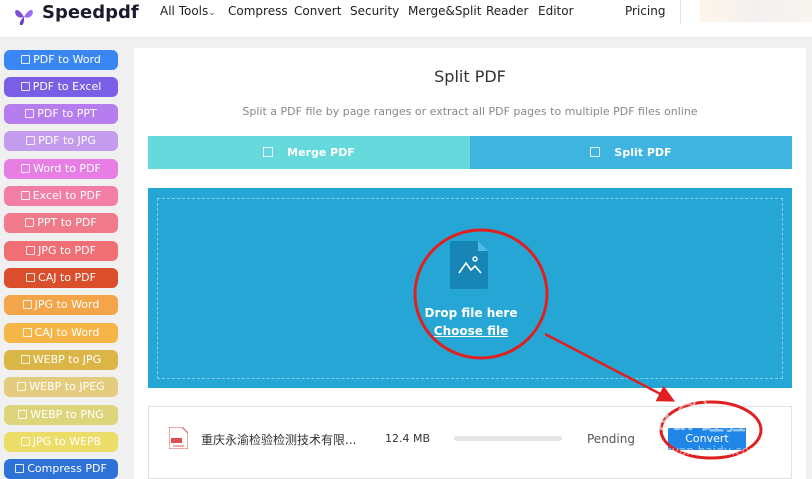 The height and width of the screenshot is (479, 812). What do you see at coordinates (645, 11) in the screenshot?
I see `nav-pricing: Pricing` at bounding box center [645, 11].